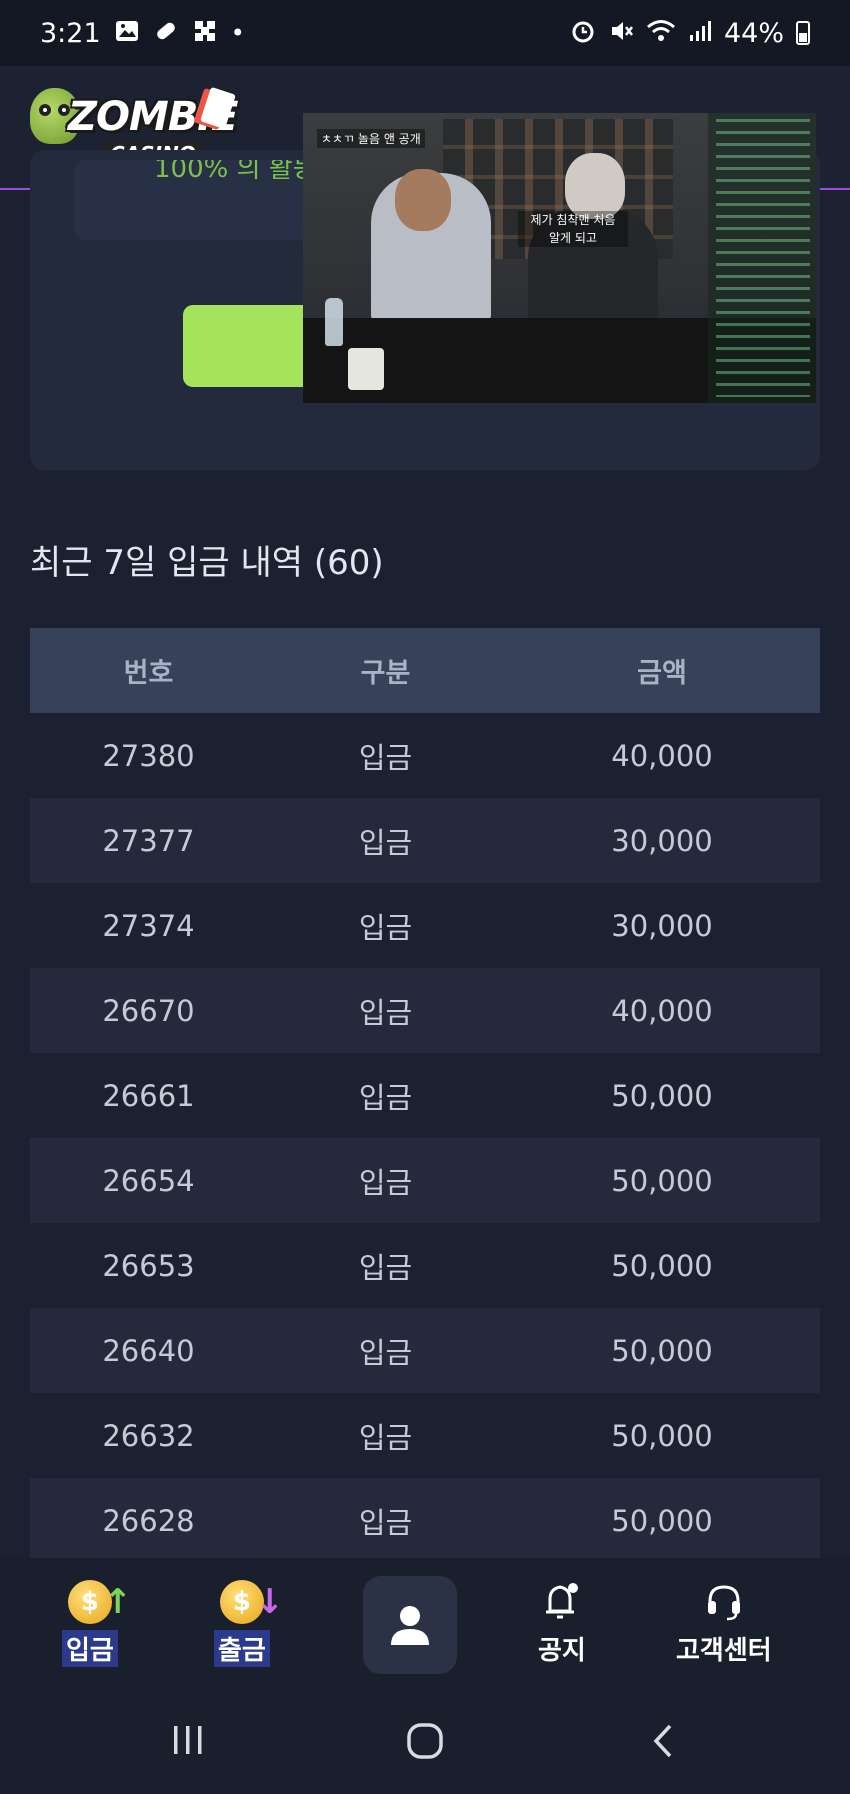 This screenshot has height=1794, width=850. What do you see at coordinates (423, 200) in the screenshot?
I see `video-person-left-head` at bounding box center [423, 200].